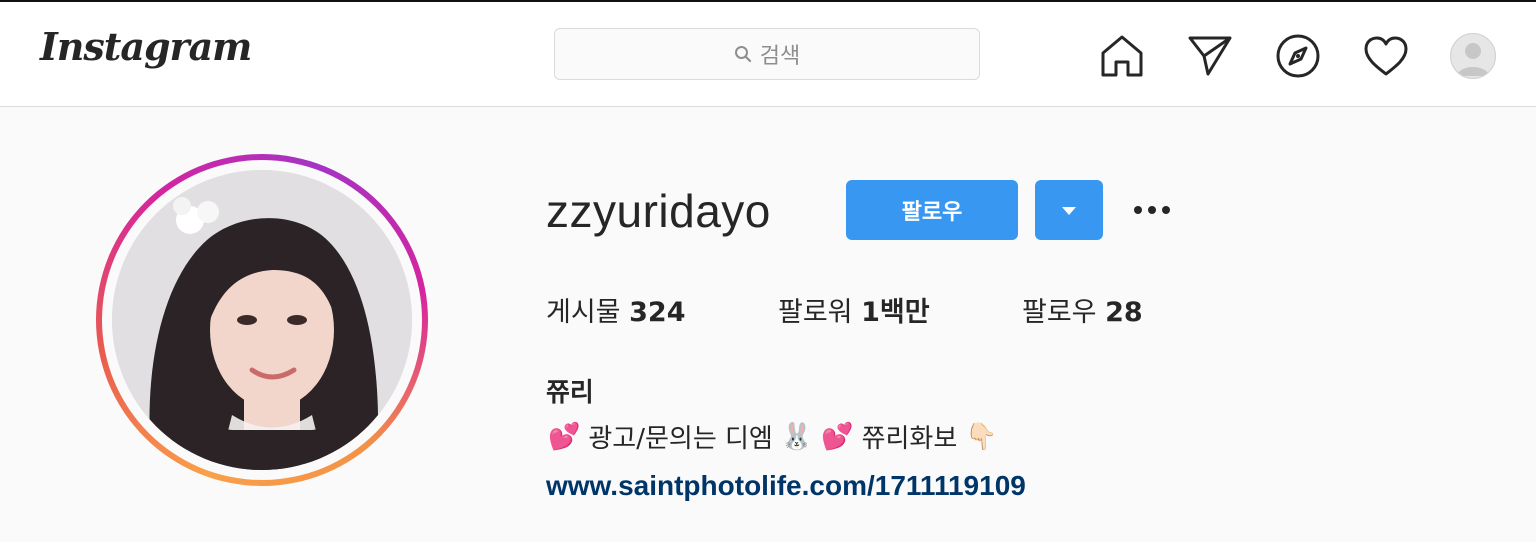 This screenshot has width=1536, height=542. What do you see at coordinates (981, 436) in the screenshot?
I see `pointing-down-icon: 👇🏻` at bounding box center [981, 436].